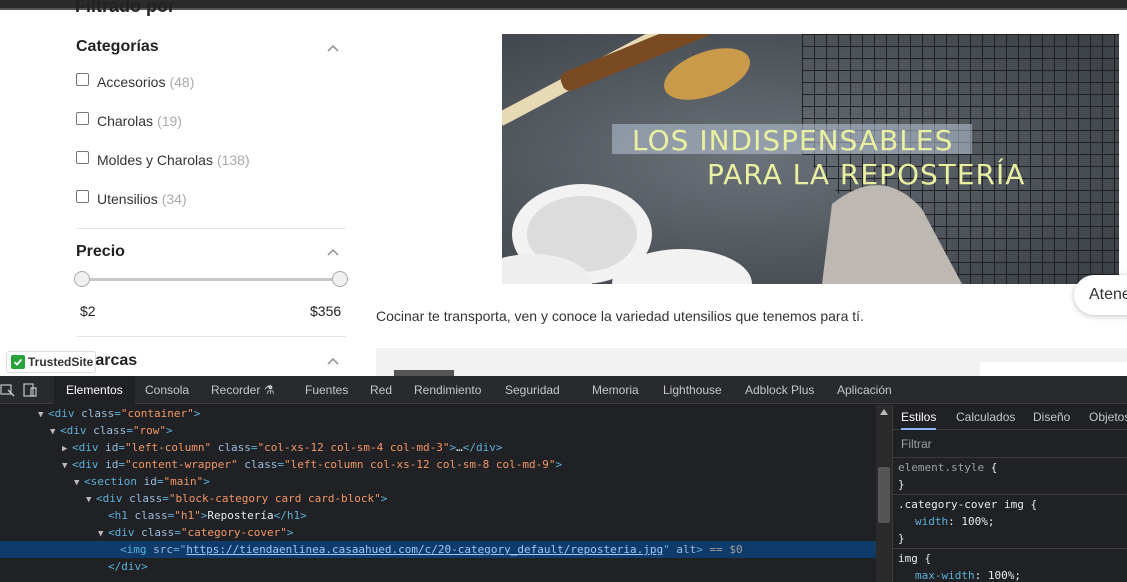  What do you see at coordinates (127, 199) in the screenshot?
I see `category-label: Utensilios` at bounding box center [127, 199].